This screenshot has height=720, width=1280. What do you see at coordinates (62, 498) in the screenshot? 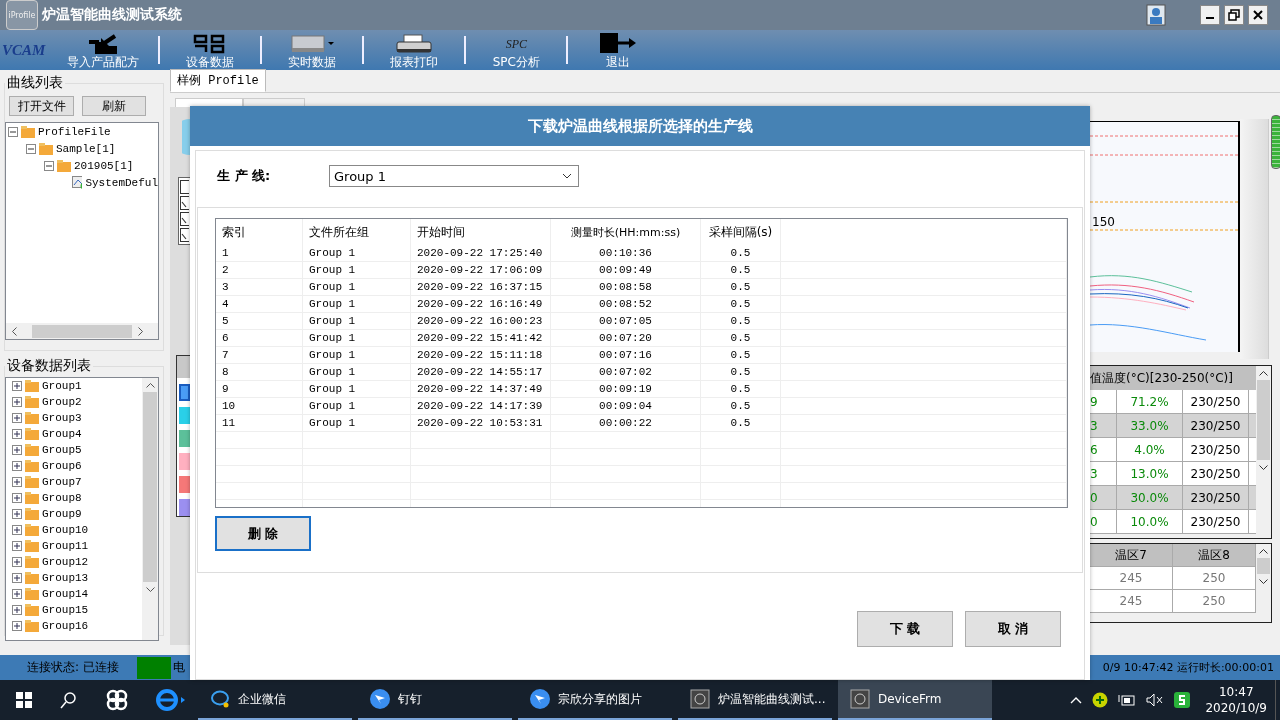
I see `tree-item: Group8` at bounding box center [62, 498].